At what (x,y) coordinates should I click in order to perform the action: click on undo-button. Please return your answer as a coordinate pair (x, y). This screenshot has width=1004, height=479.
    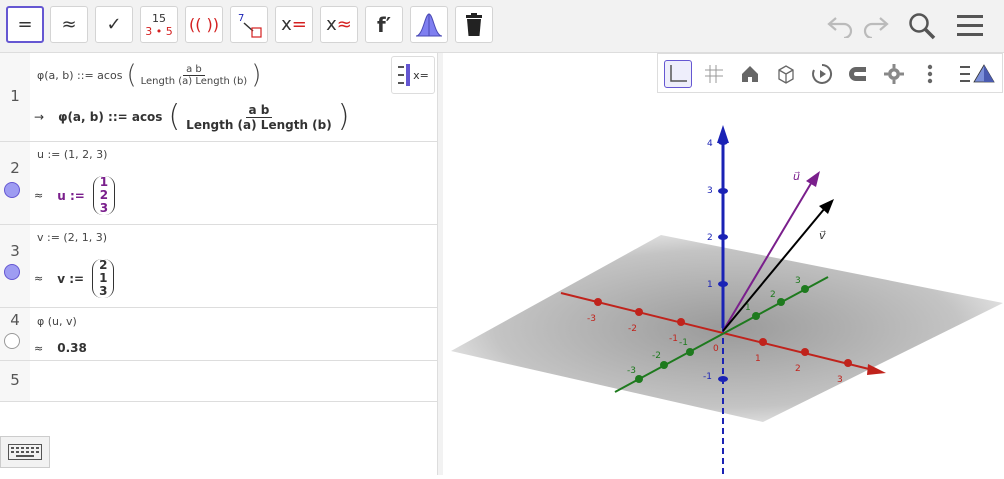
    Looking at the image, I should click on (840, 26).